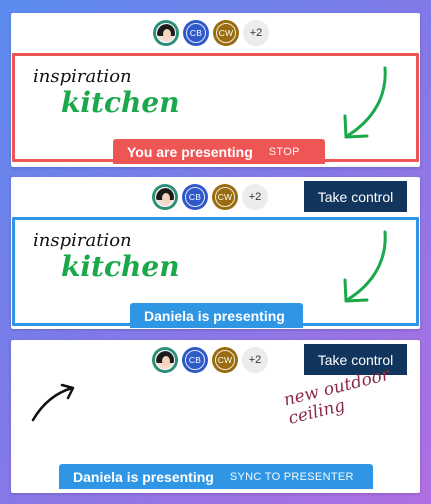  What do you see at coordinates (53, 402) in the screenshot?
I see `arrow-ink-icon` at bounding box center [53, 402].